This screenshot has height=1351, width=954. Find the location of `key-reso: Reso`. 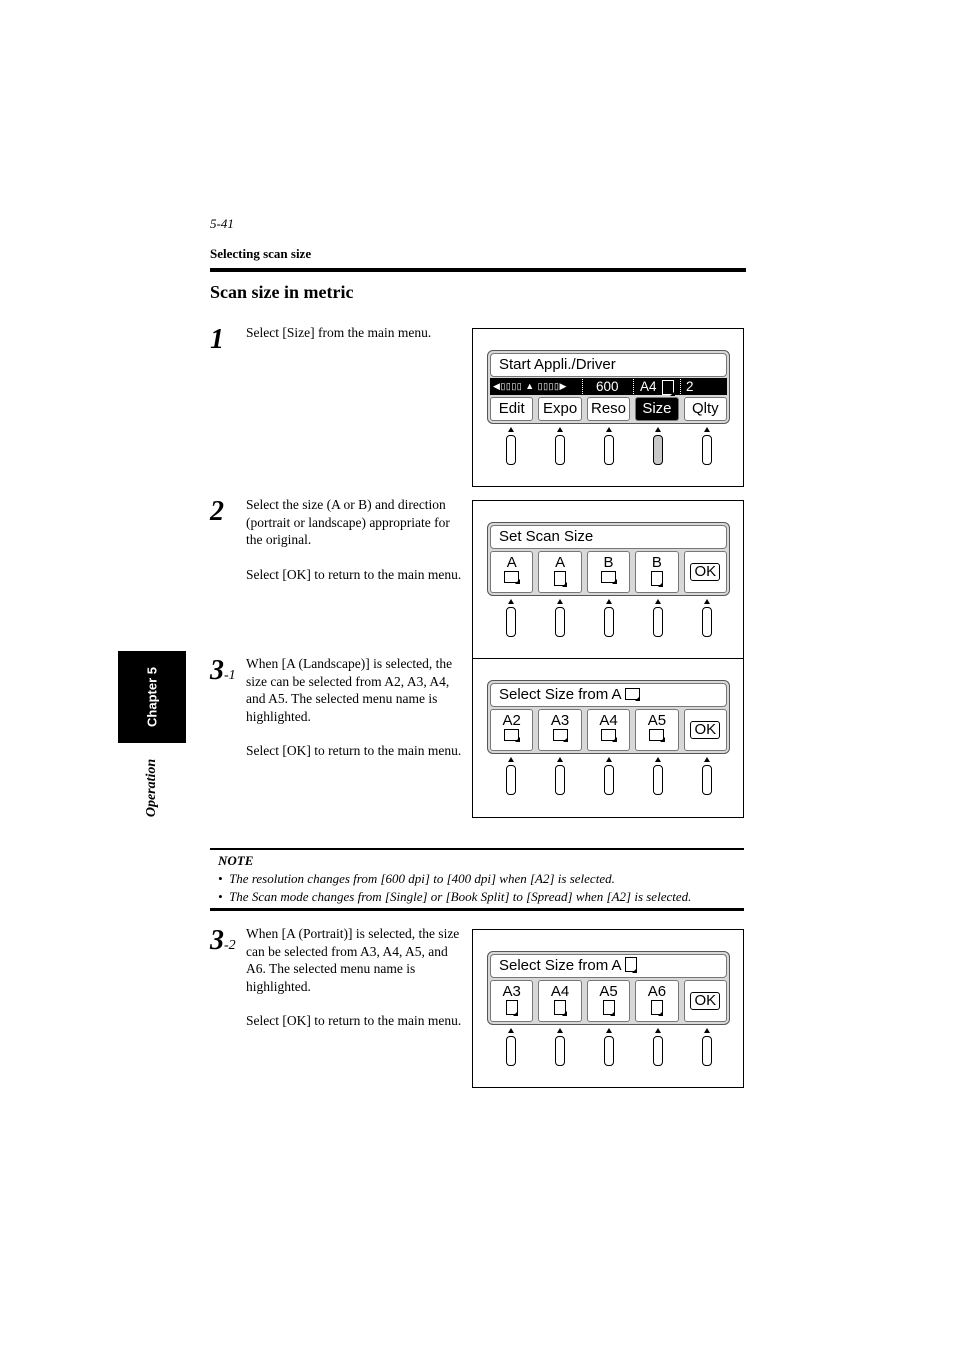

key-reso: Reso is located at coordinates (608, 409).